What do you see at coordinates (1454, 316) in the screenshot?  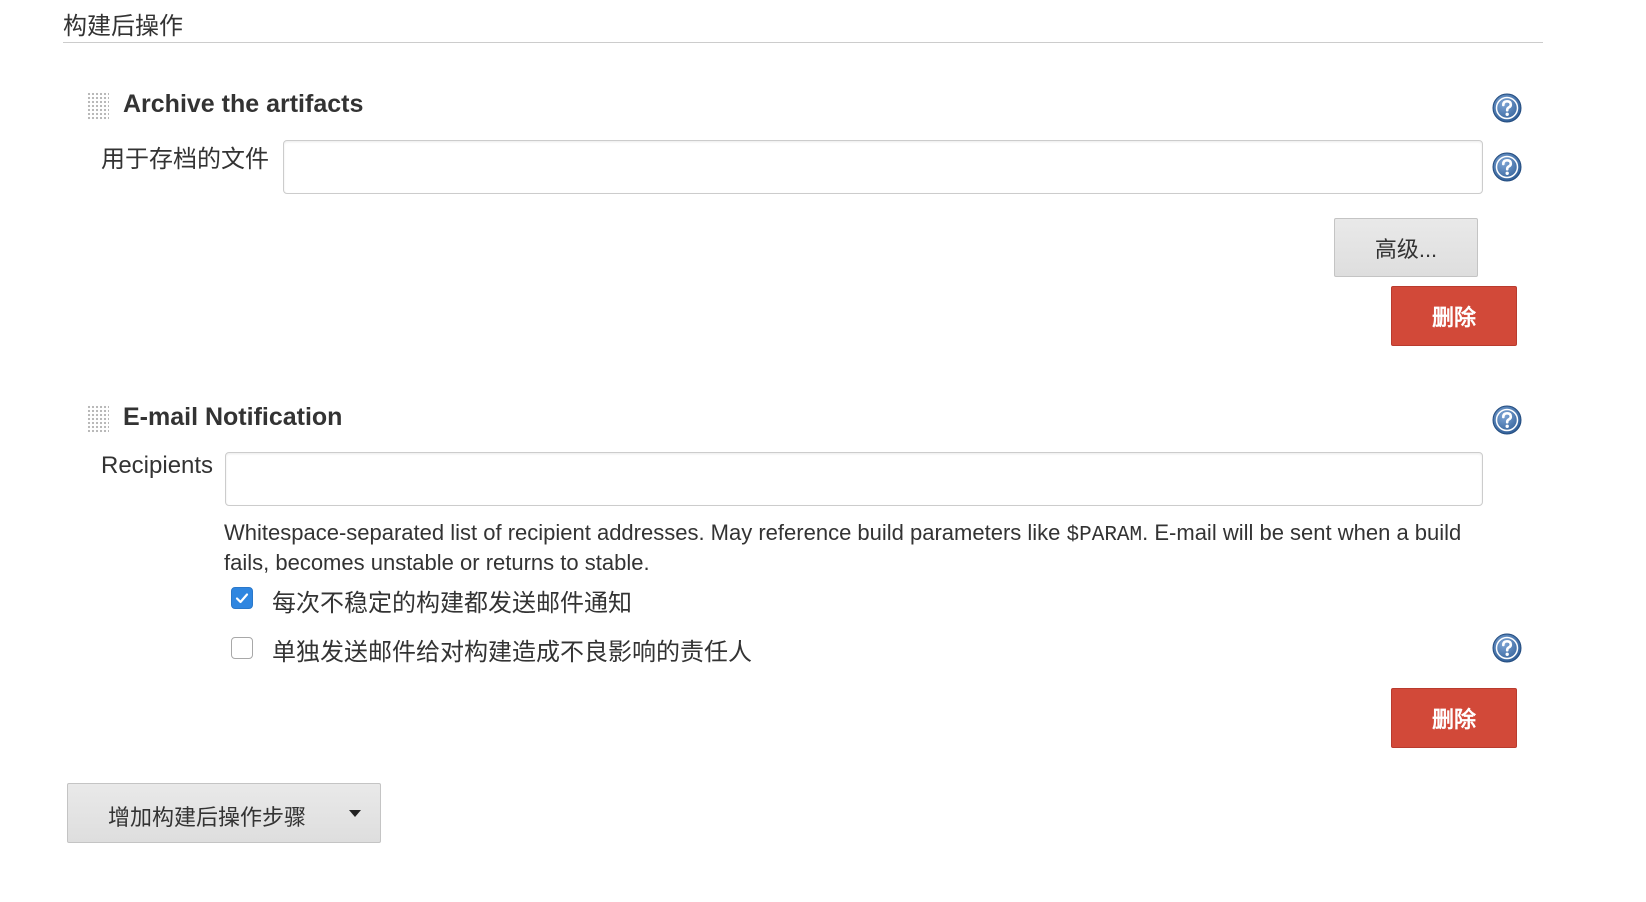 I see `archive-delete-button: 删除` at bounding box center [1454, 316].